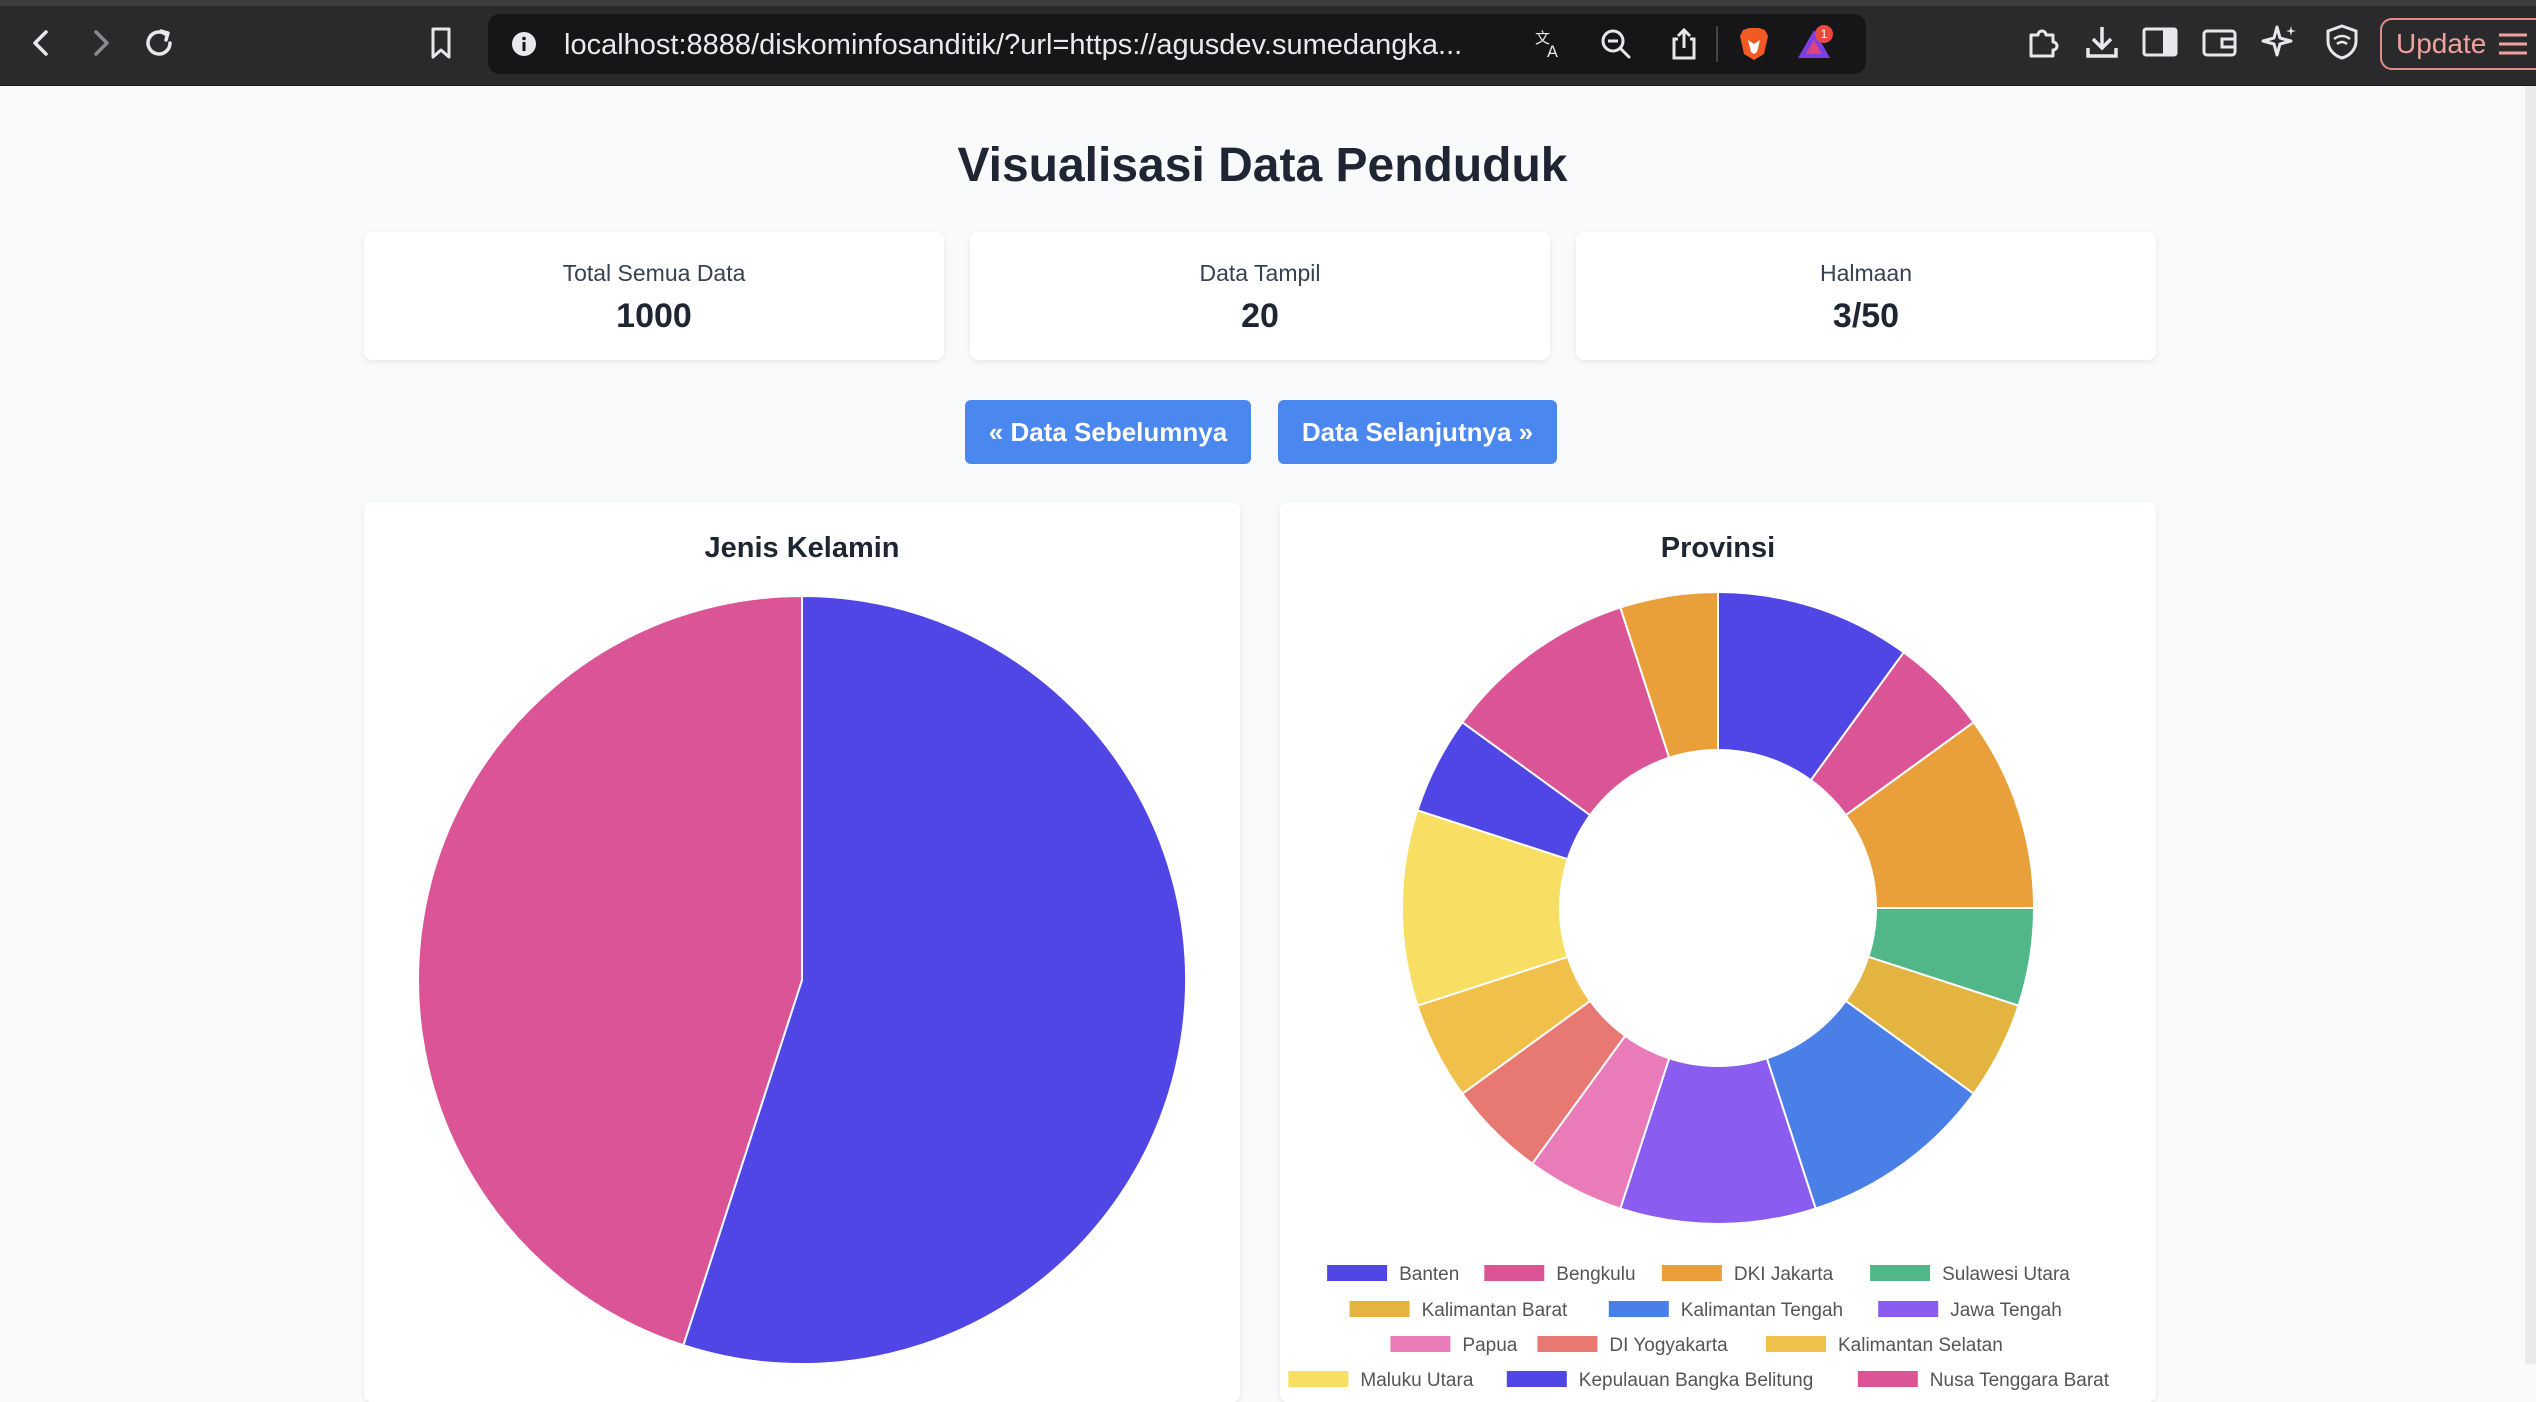 This screenshot has height=1402, width=2536. I want to click on extensions-icon, so click(2044, 42).